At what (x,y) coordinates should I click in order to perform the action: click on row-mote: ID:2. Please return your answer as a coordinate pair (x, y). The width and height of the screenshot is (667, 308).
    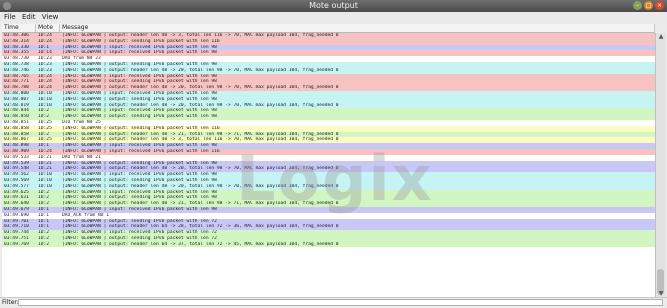
    Looking at the image, I should click on (44, 244).